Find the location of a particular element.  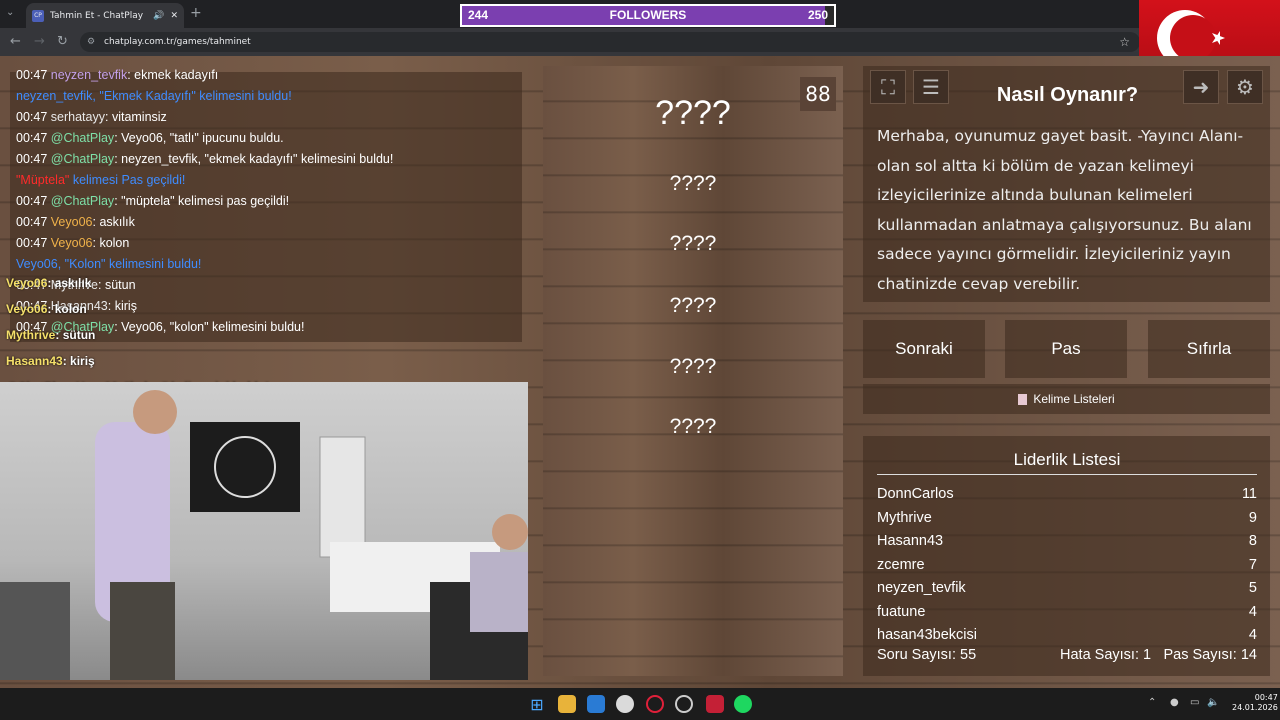

chat-message: 00:47 Veyo06: kolon is located at coordinates (72, 243).